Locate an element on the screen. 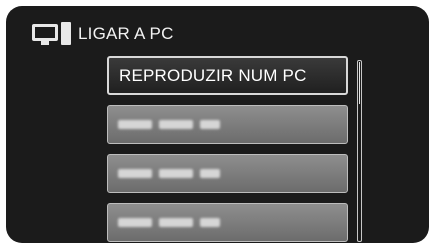 The height and width of the screenshot is (249, 435). menu-item-play-on-pc: REPRODUZIR NUM PC is located at coordinates (227, 75).